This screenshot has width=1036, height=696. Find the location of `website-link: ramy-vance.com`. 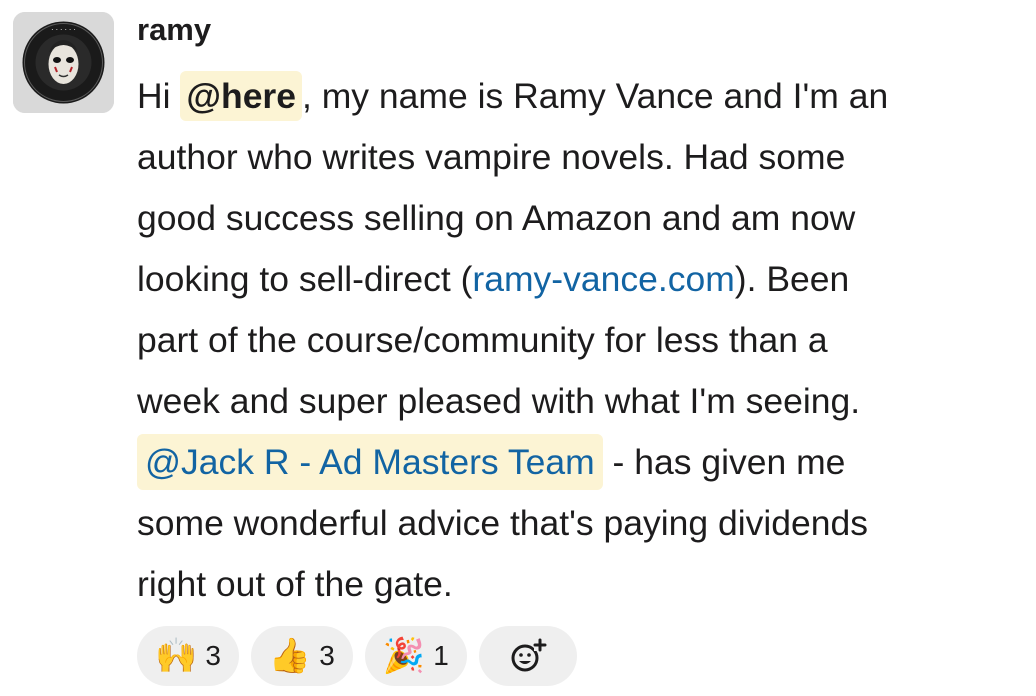

website-link: ramy-vance.com is located at coordinates (603, 279).